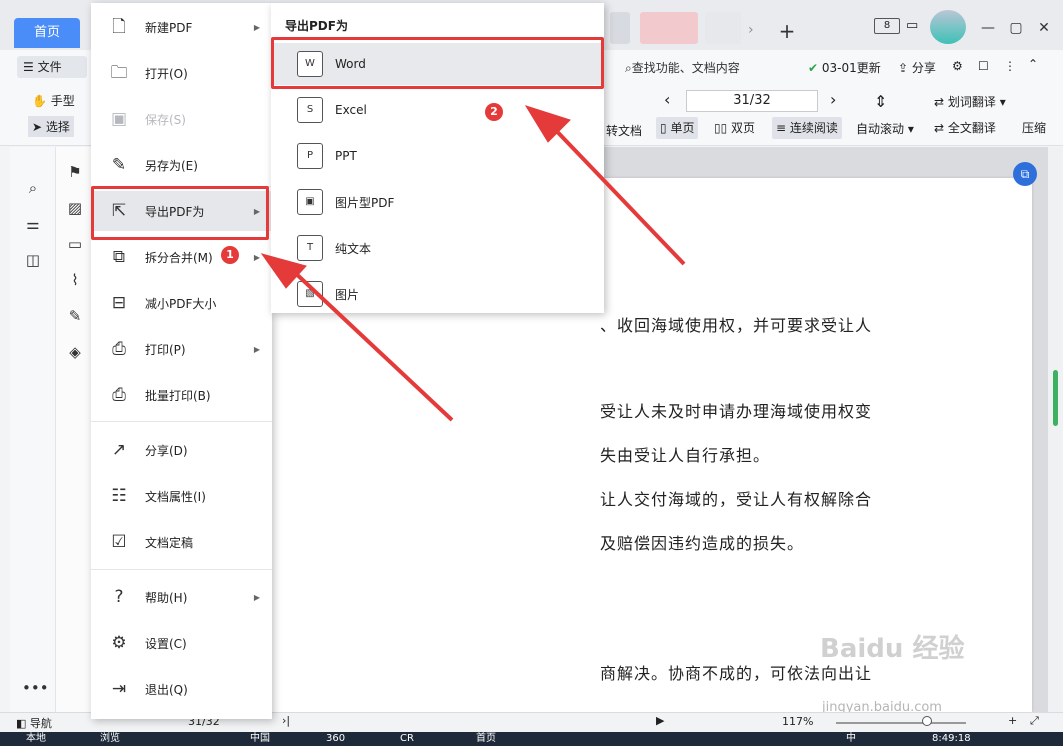 This screenshot has width=1063, height=746. What do you see at coordinates (119, 395) in the screenshot?
I see `batch-print-icon: ⎙` at bounding box center [119, 395].